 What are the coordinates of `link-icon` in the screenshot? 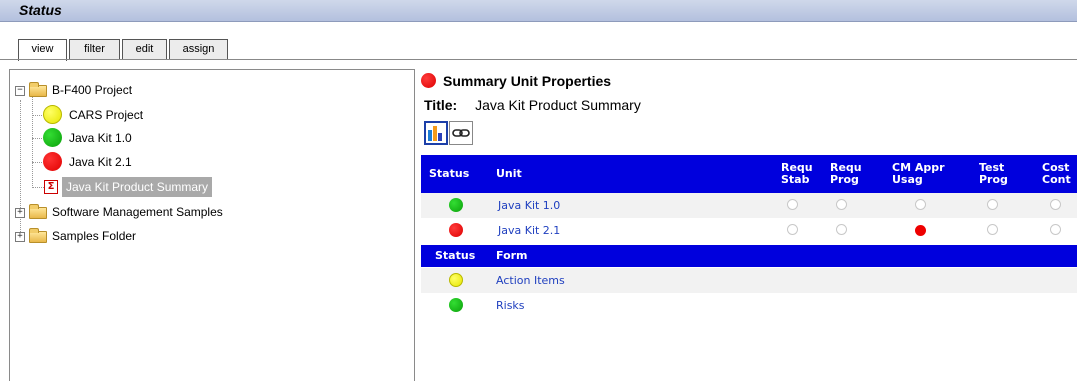 It's located at (461, 133).